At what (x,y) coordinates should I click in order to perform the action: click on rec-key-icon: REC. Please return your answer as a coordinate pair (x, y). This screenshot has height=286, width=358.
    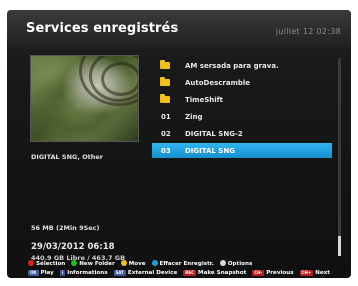
    Looking at the image, I should click on (190, 273).